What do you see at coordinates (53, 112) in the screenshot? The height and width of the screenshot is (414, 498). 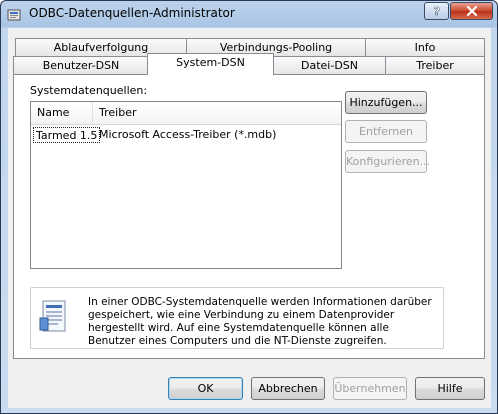 I see `column-label: Name` at bounding box center [53, 112].